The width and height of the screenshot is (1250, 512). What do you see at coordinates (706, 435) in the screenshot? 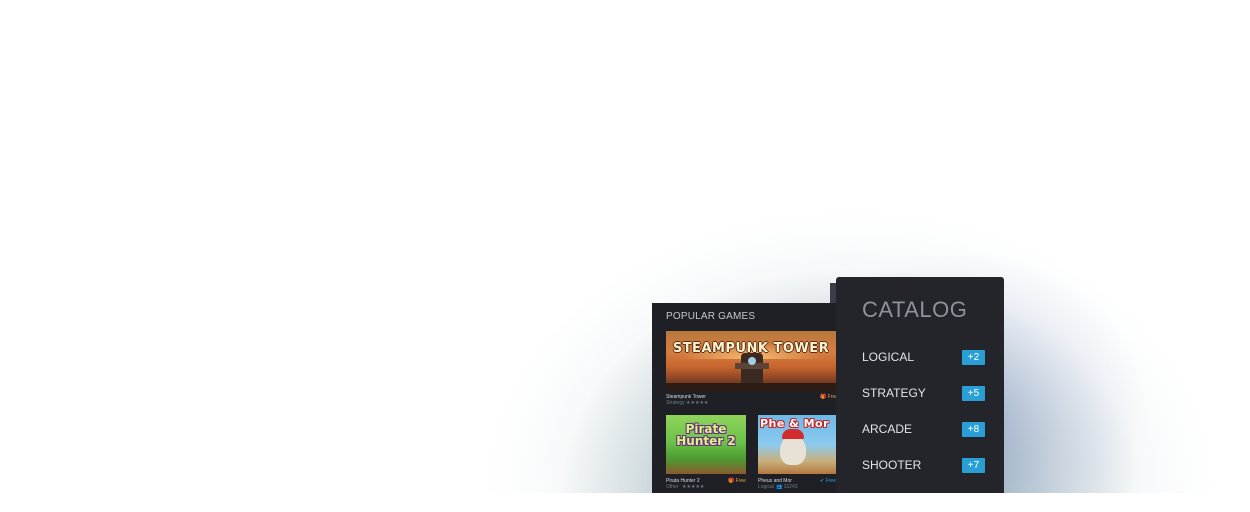
I see `game-thumbnail-text: Pirate Hunter 2` at bounding box center [706, 435].